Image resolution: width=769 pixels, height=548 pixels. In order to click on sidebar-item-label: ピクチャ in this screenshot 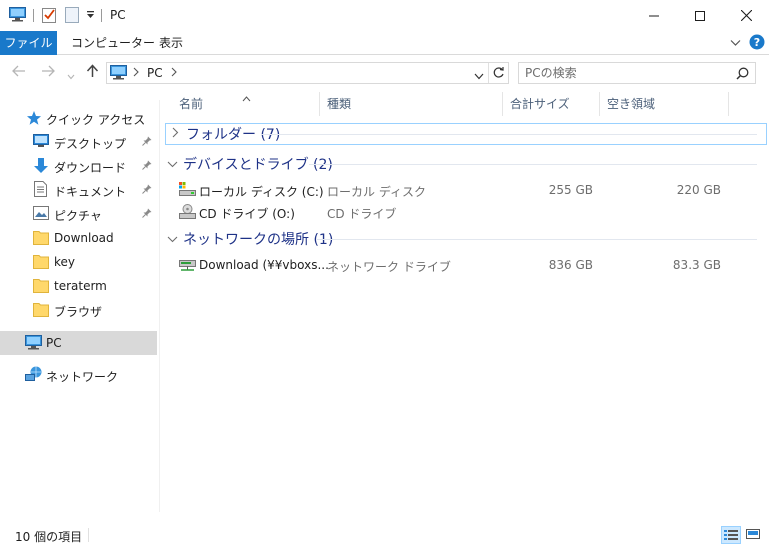, I will do `click(78, 216)`.